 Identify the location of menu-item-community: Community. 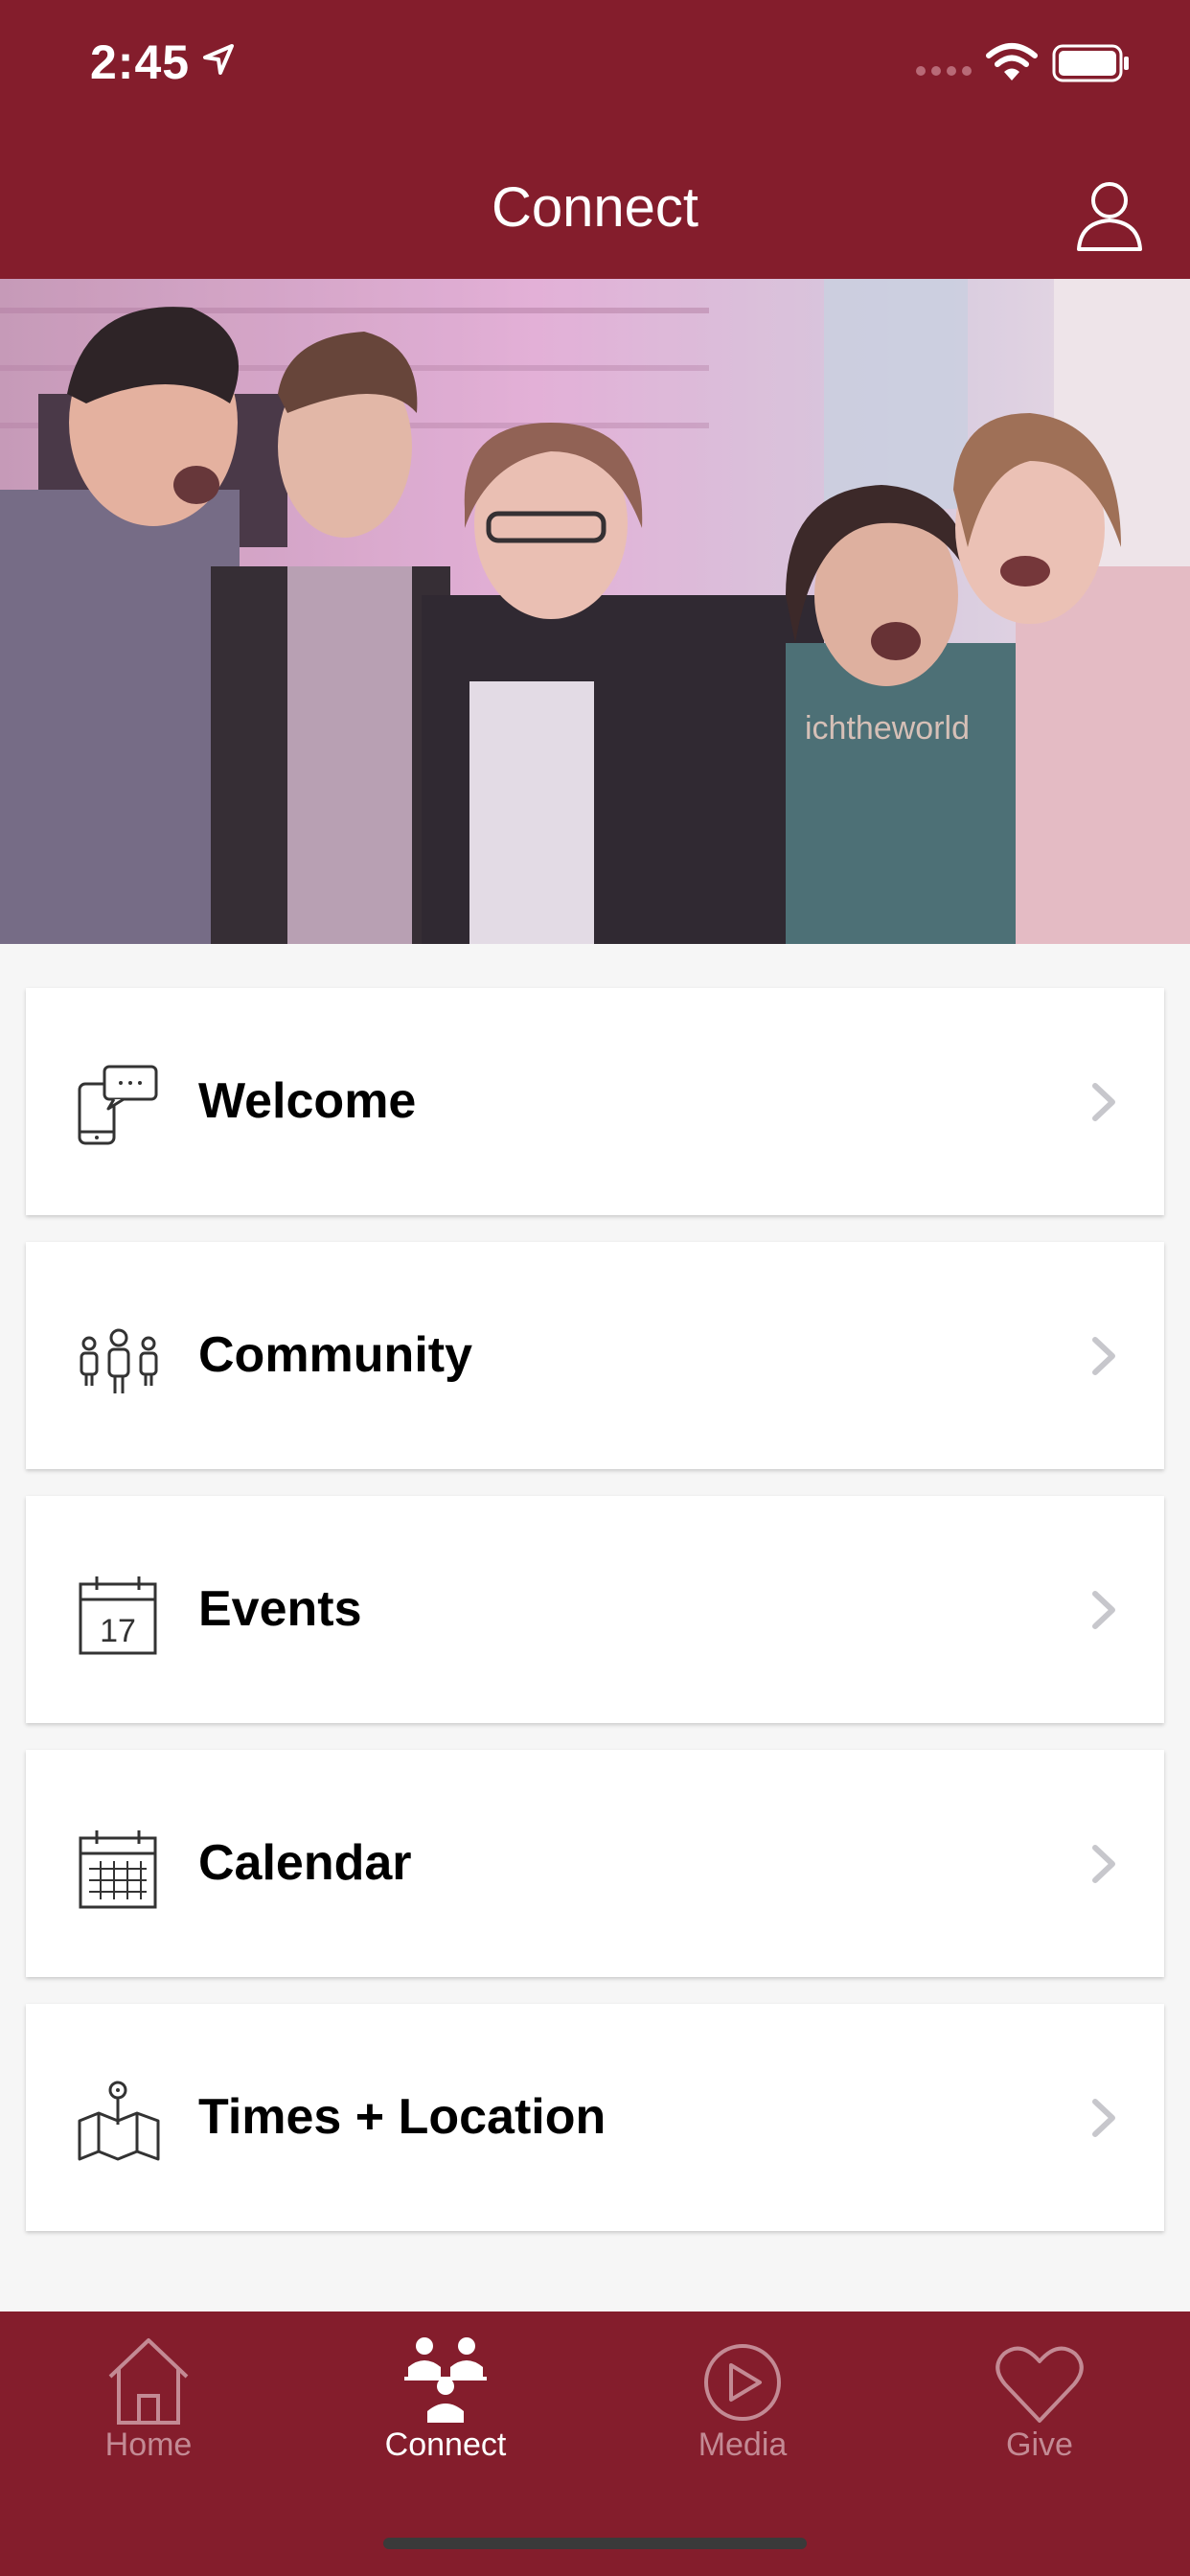
(595, 1355).